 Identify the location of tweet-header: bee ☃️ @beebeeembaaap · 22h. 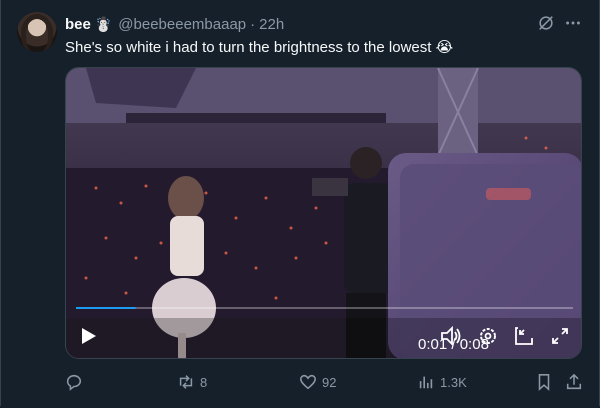
(174, 24).